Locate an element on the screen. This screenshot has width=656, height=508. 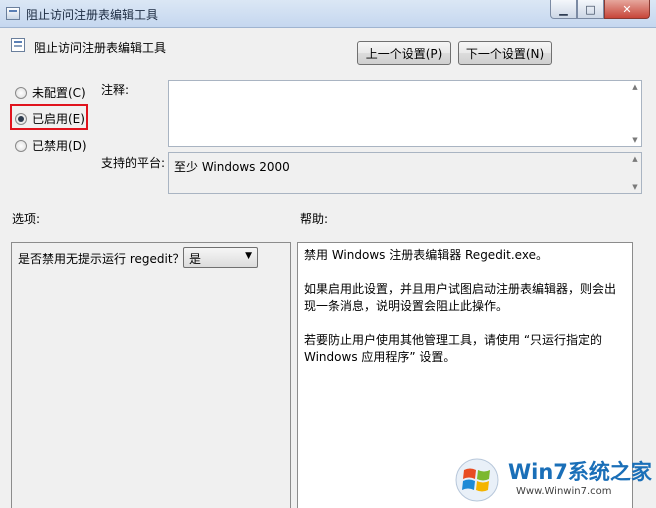
radio-disabled: 已禁用(D) is located at coordinates (51, 145).